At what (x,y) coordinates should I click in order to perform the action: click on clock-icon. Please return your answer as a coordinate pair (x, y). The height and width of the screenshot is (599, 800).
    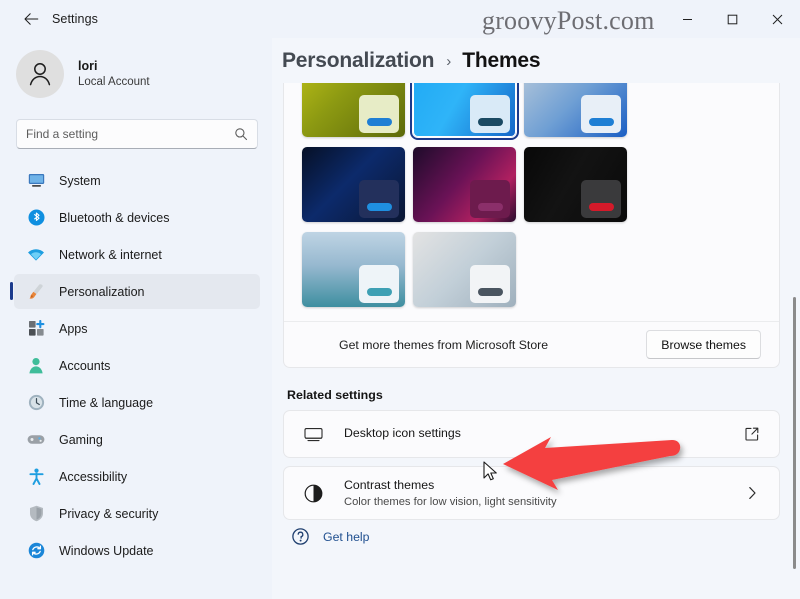
    Looking at the image, I should click on (36, 403).